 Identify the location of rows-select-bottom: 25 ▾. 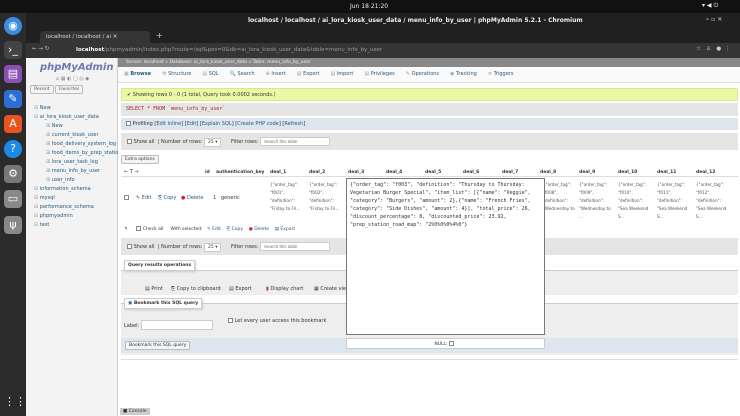
(213, 247).